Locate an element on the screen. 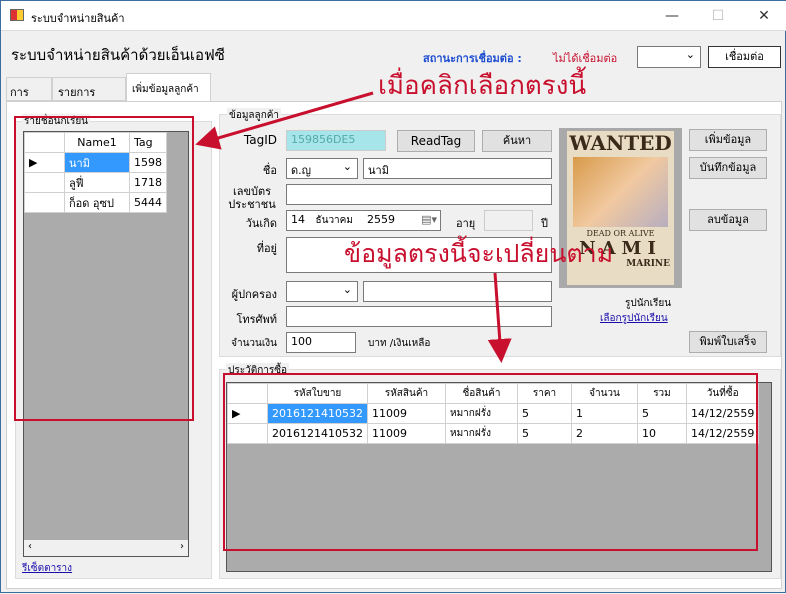 Image resolution: width=786 pixels, height=594 pixels. arrow-to-history is located at coordinates (499, 317).